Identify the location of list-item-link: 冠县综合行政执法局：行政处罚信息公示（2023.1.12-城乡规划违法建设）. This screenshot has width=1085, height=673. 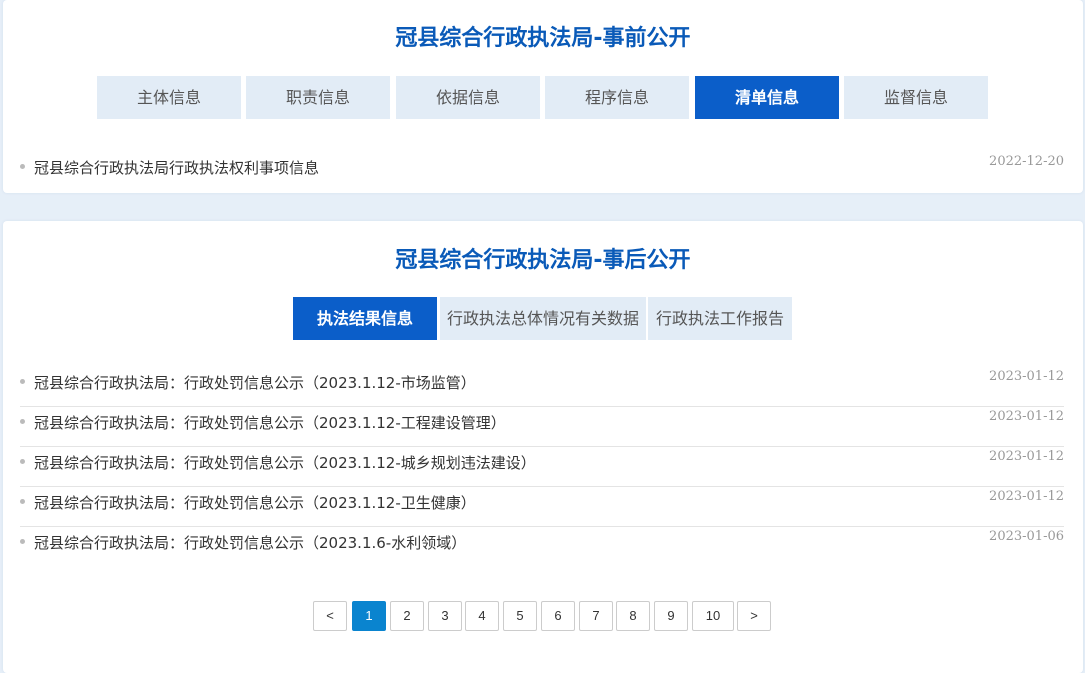
(285, 462).